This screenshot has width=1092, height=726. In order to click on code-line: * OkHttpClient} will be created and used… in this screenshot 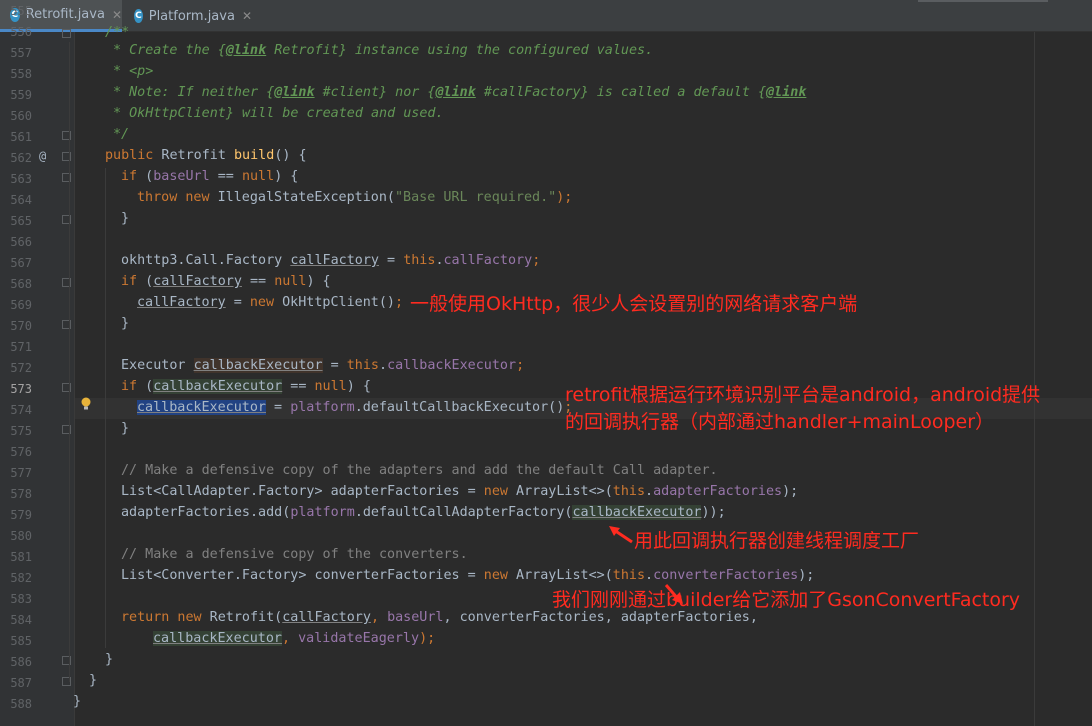, I will do `click(278, 113)`.